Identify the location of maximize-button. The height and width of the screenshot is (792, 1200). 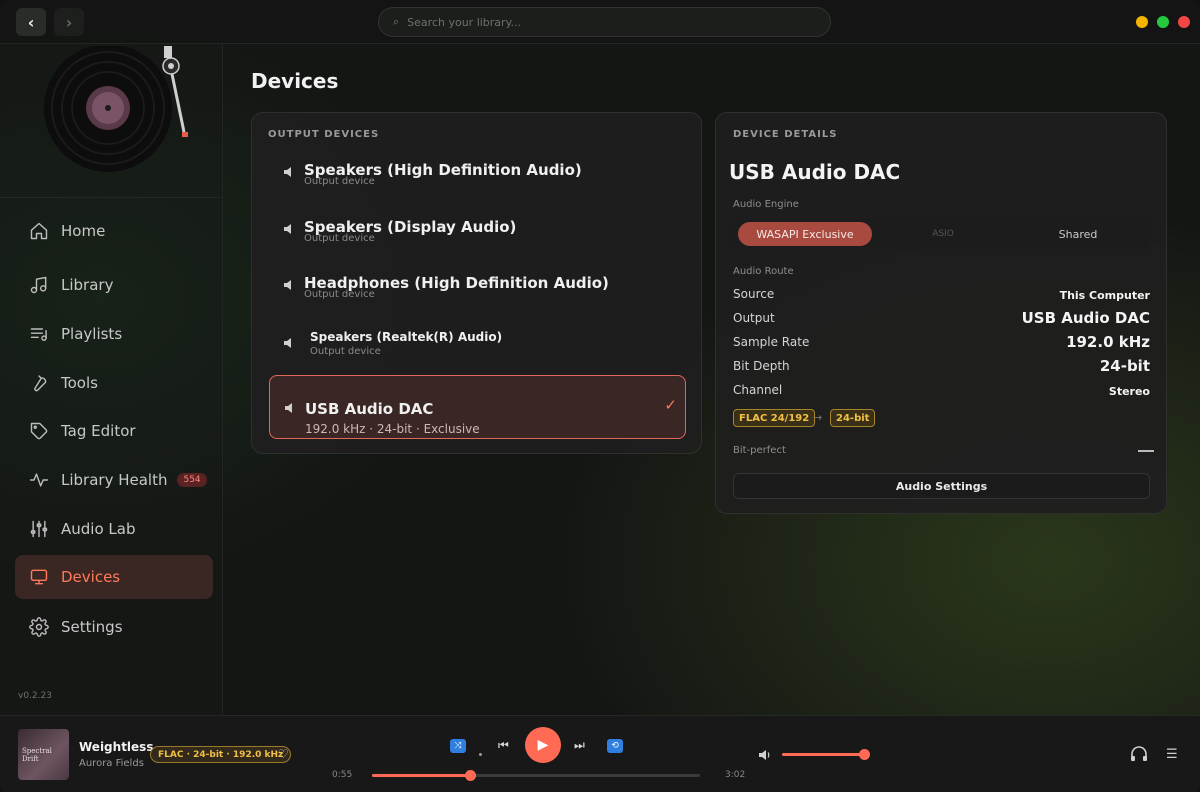
(1163, 22).